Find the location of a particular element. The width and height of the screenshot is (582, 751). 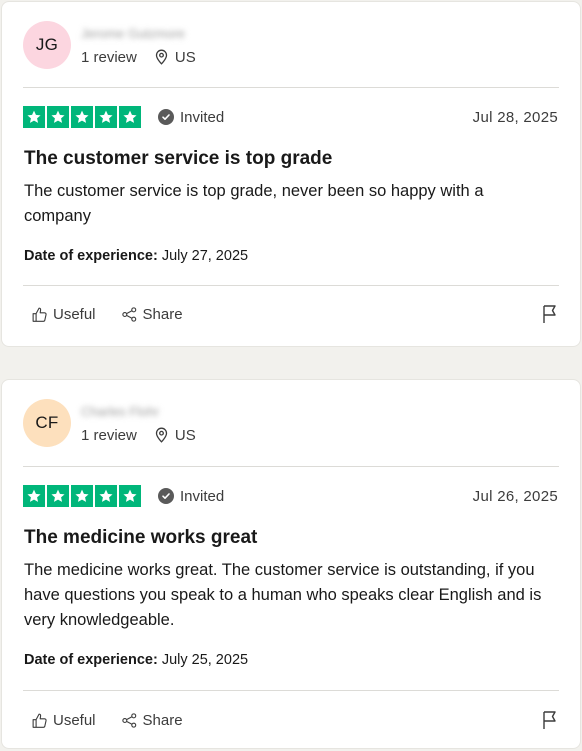

avatar: CF is located at coordinates (47, 423).